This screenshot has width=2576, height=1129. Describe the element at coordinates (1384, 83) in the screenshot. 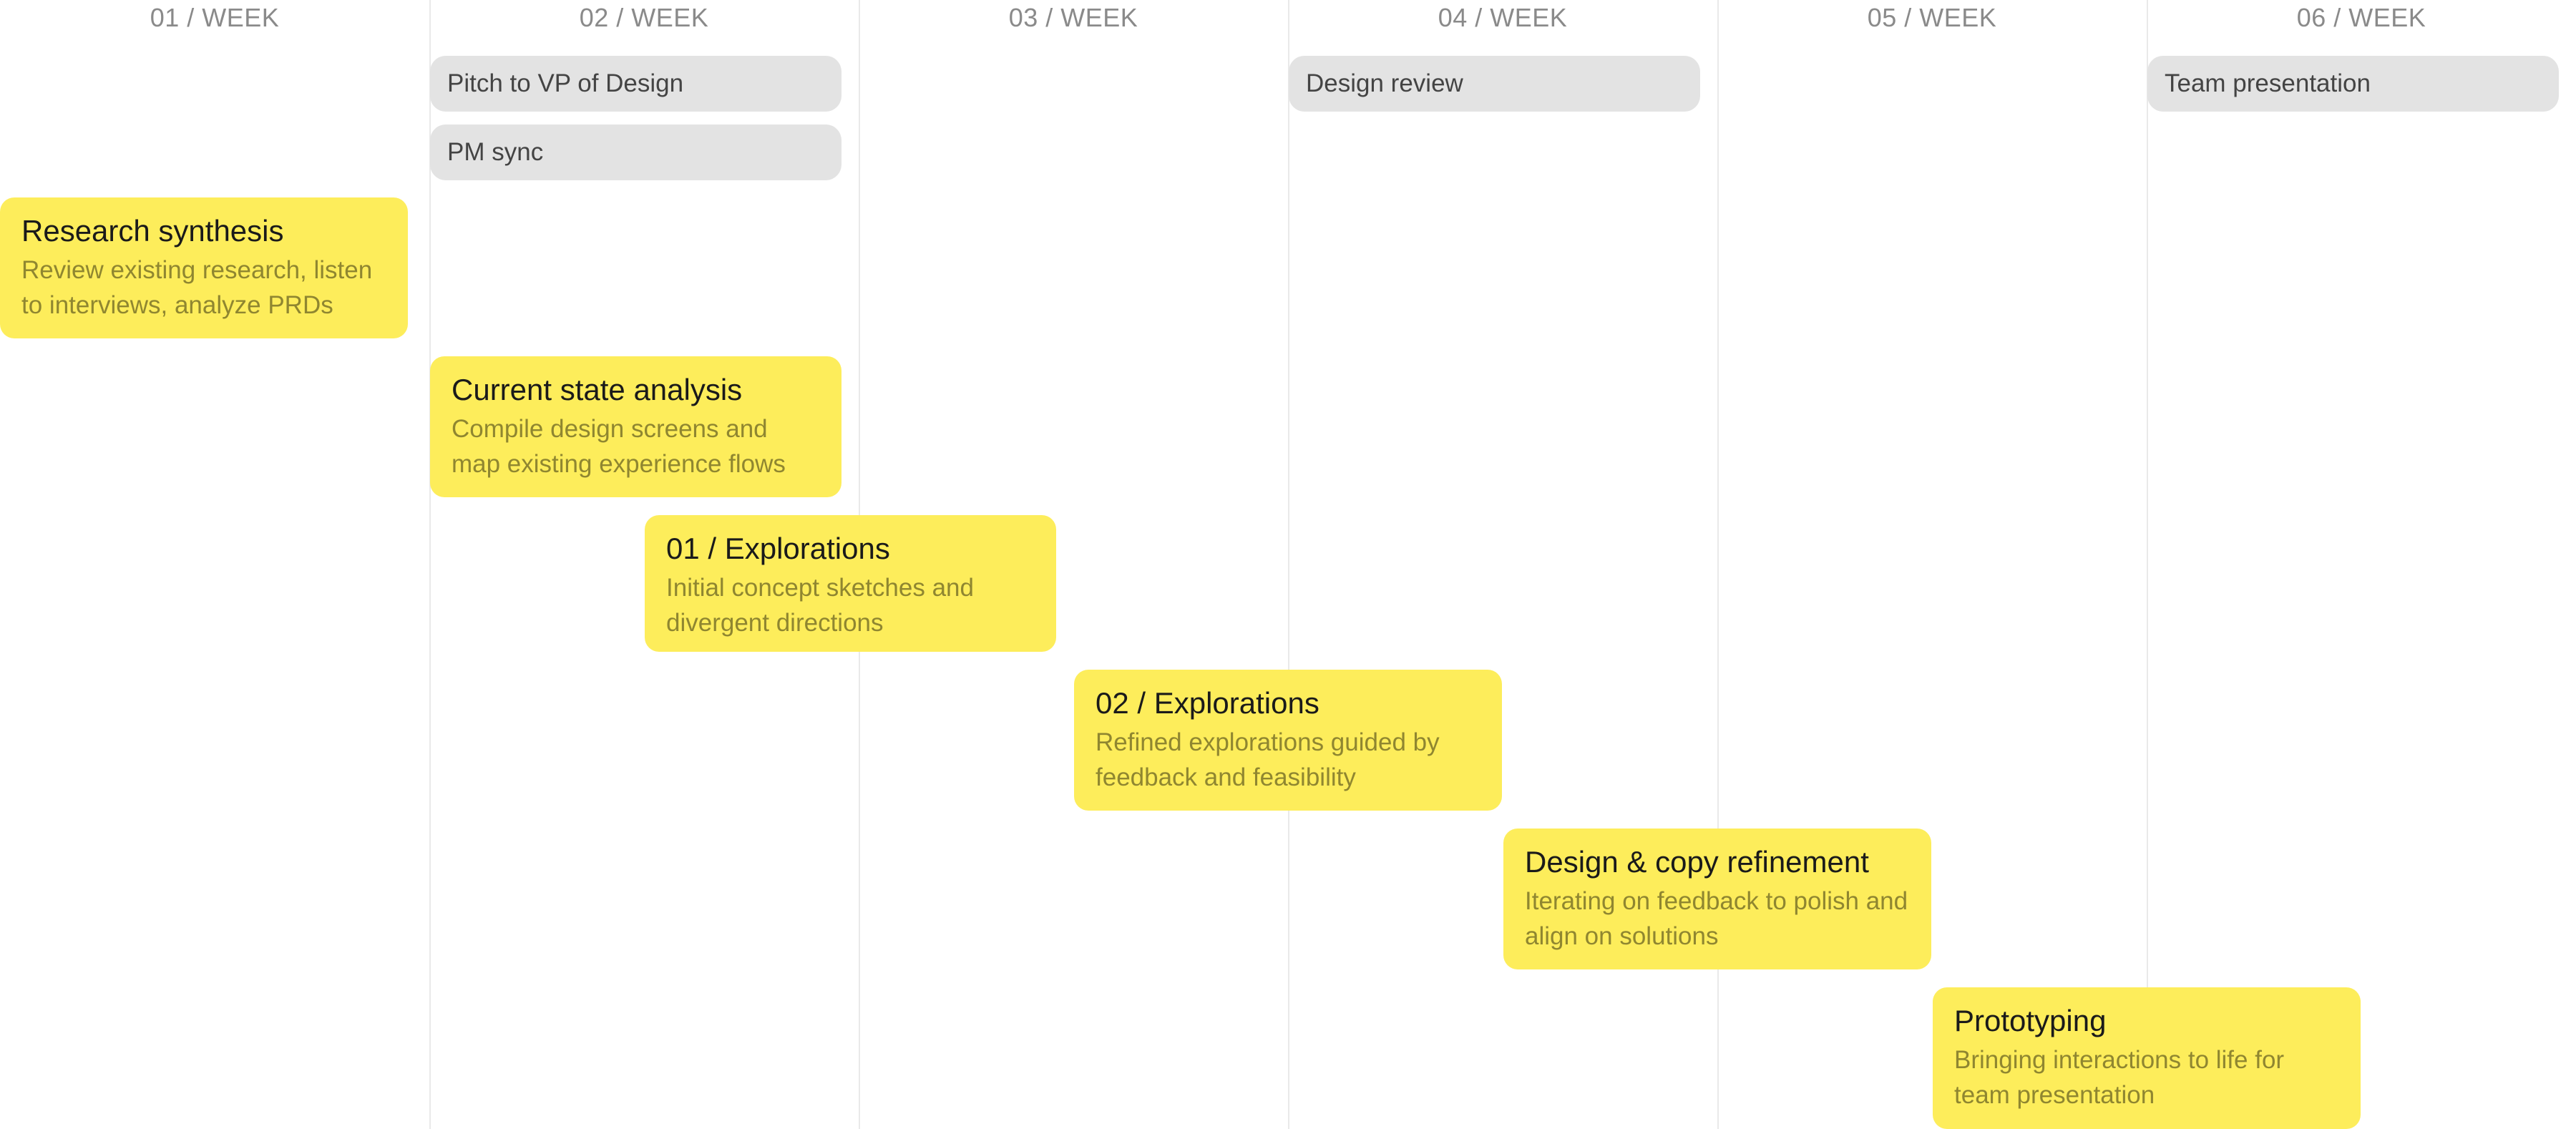

I see `milestone-label: Design review` at that location.